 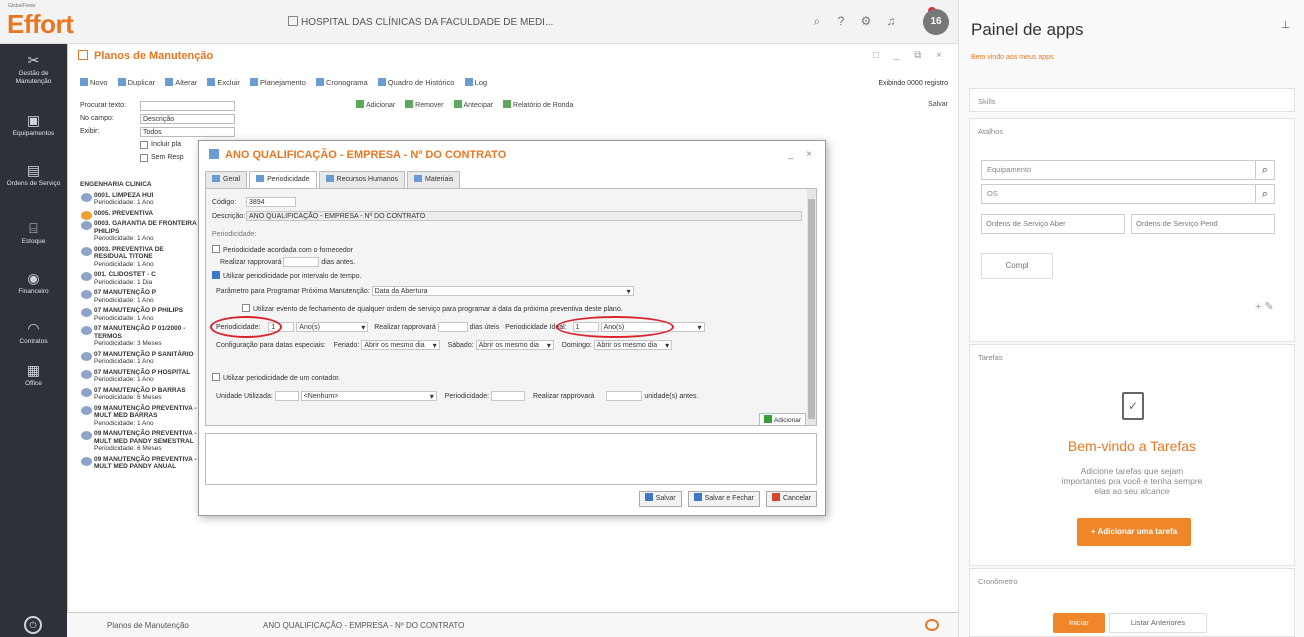 I want to click on chat-icon, so click(x=932, y=625).